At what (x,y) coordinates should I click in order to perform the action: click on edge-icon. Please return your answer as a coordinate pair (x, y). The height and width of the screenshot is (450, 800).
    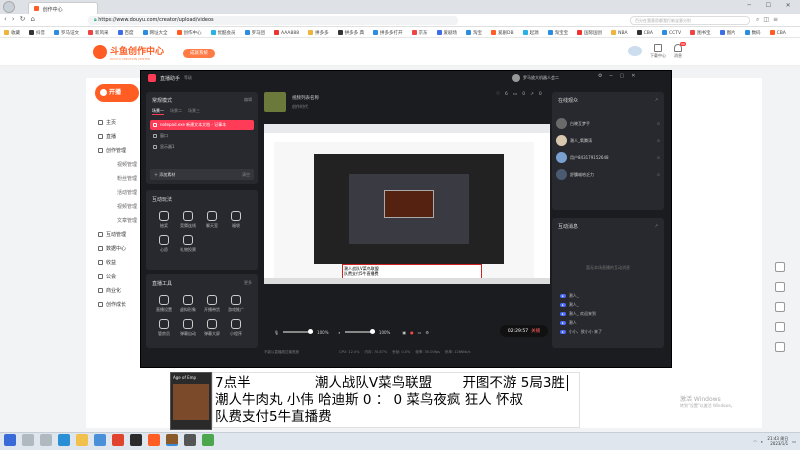
    Looking at the image, I should click on (64, 440).